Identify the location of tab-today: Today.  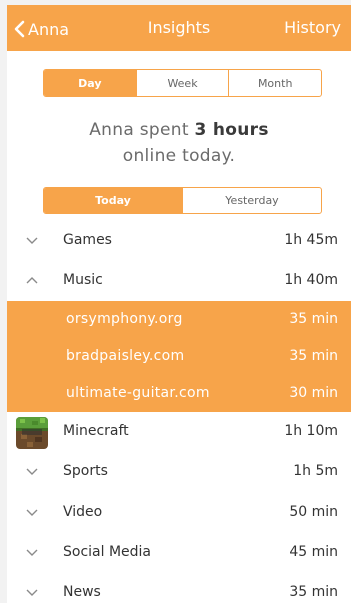
(113, 200).